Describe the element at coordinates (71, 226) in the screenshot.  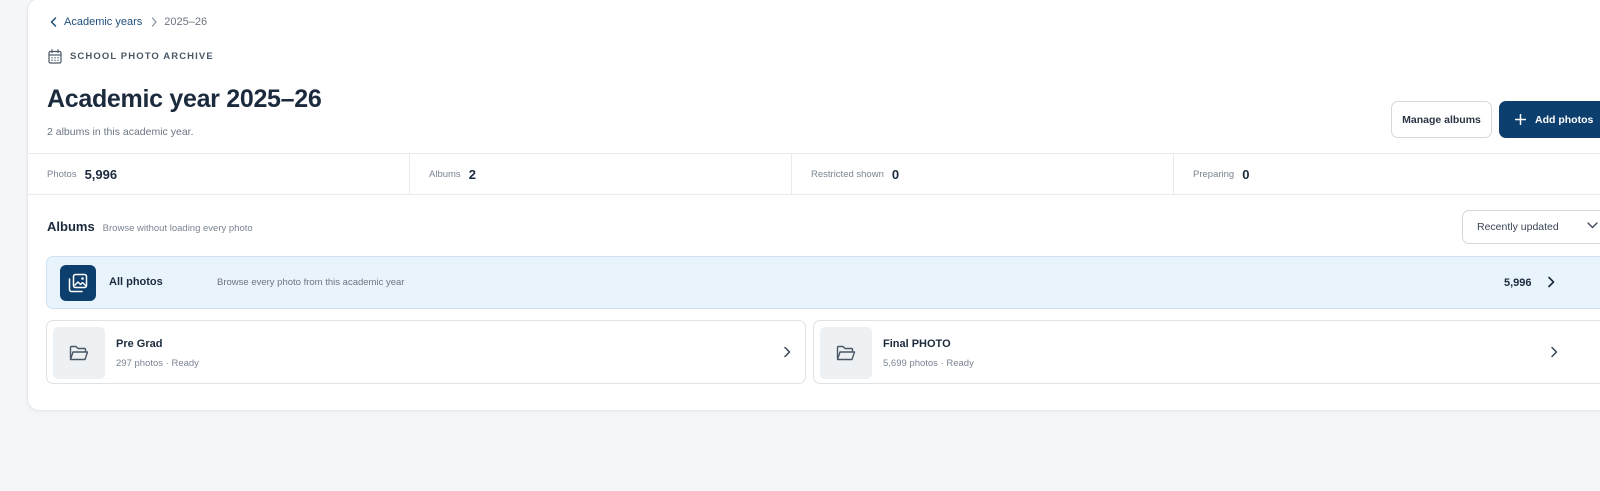
I see `albums-heading: Albums` at that location.